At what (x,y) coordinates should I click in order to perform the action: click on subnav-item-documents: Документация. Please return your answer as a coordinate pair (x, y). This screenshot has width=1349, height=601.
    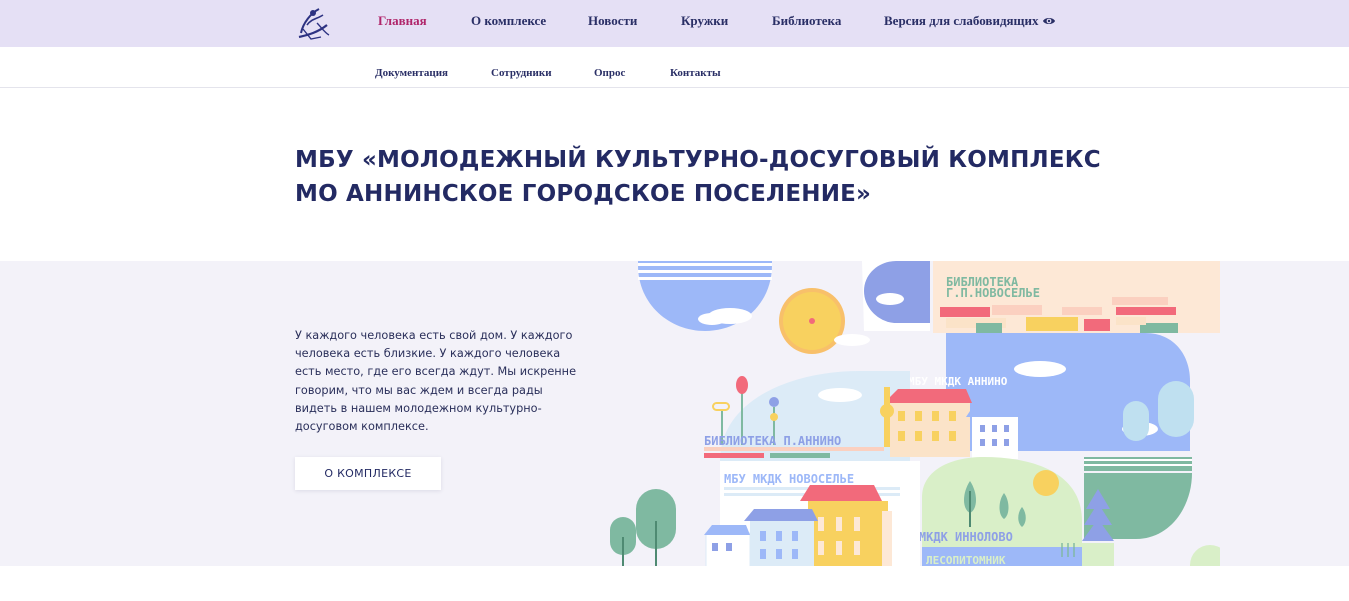
    Looking at the image, I should click on (411, 73).